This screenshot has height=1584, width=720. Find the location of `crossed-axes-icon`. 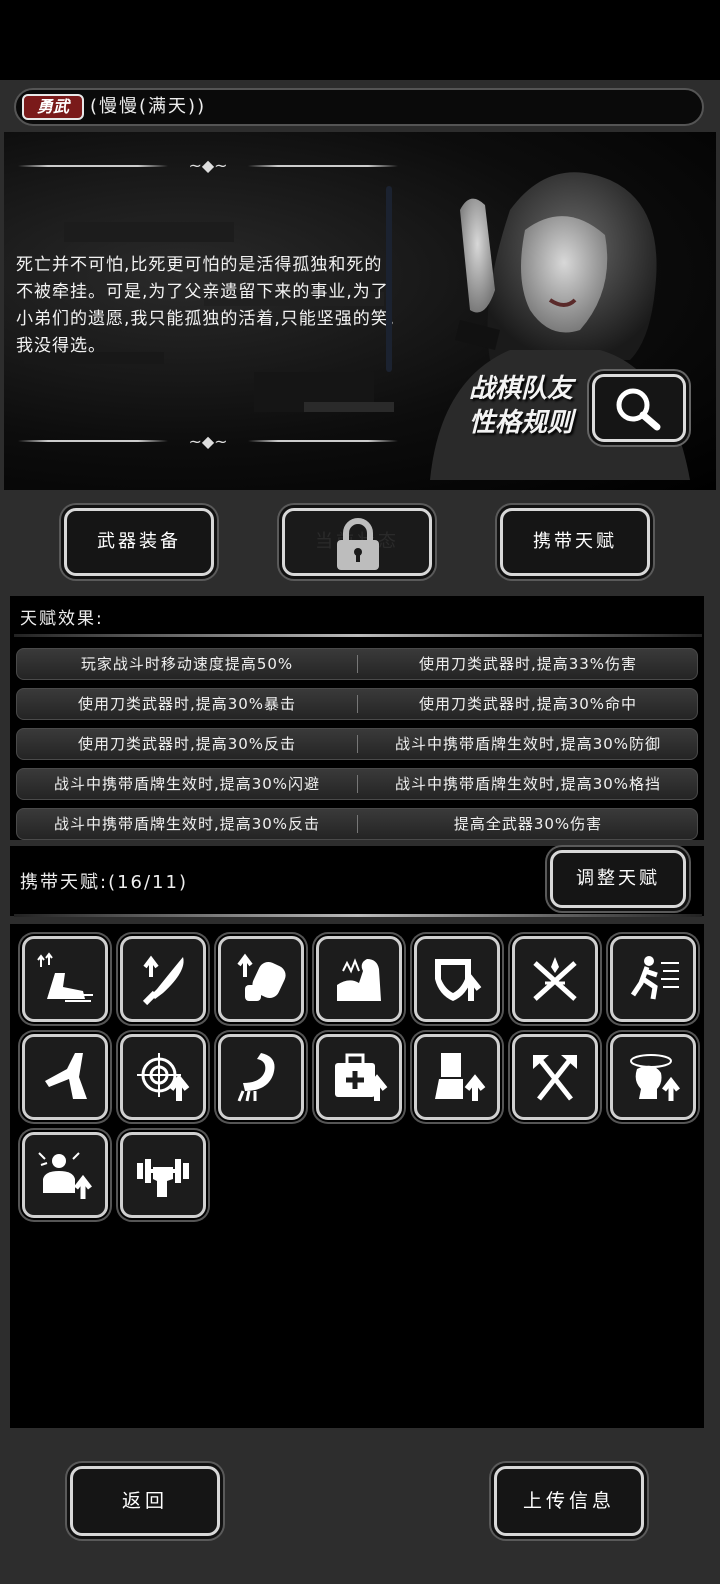

crossed-axes-icon is located at coordinates (555, 1078).